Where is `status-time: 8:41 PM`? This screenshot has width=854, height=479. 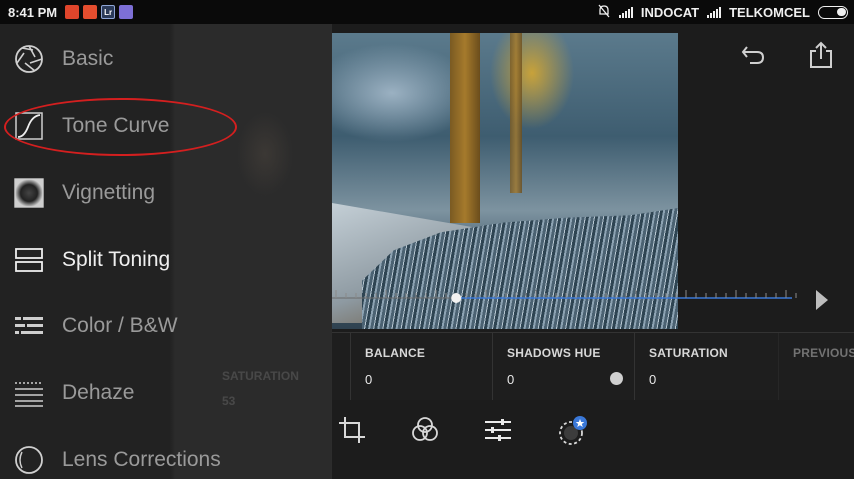 status-time: 8:41 PM is located at coordinates (33, 12).